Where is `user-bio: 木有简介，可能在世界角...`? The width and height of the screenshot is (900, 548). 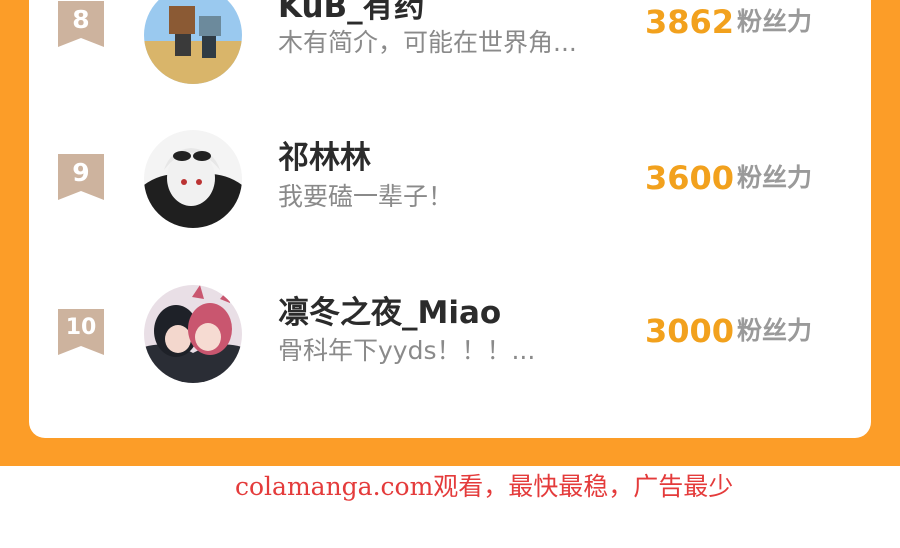 user-bio: 木有简介，可能在世界角... is located at coordinates (427, 42).